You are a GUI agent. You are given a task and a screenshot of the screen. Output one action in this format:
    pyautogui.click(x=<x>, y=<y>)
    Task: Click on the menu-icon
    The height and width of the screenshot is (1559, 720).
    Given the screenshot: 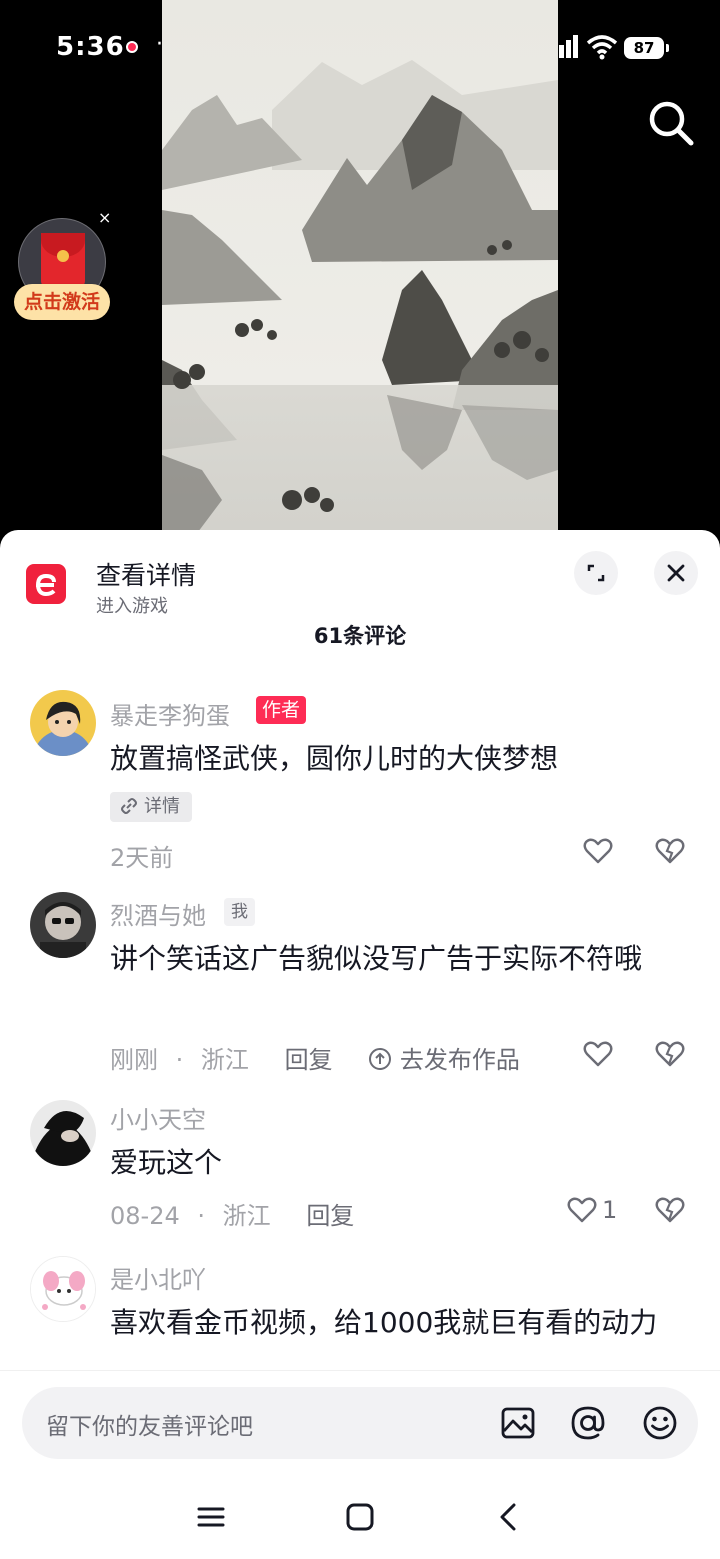 What is the action you would take?
    pyautogui.click(x=211, y=1517)
    